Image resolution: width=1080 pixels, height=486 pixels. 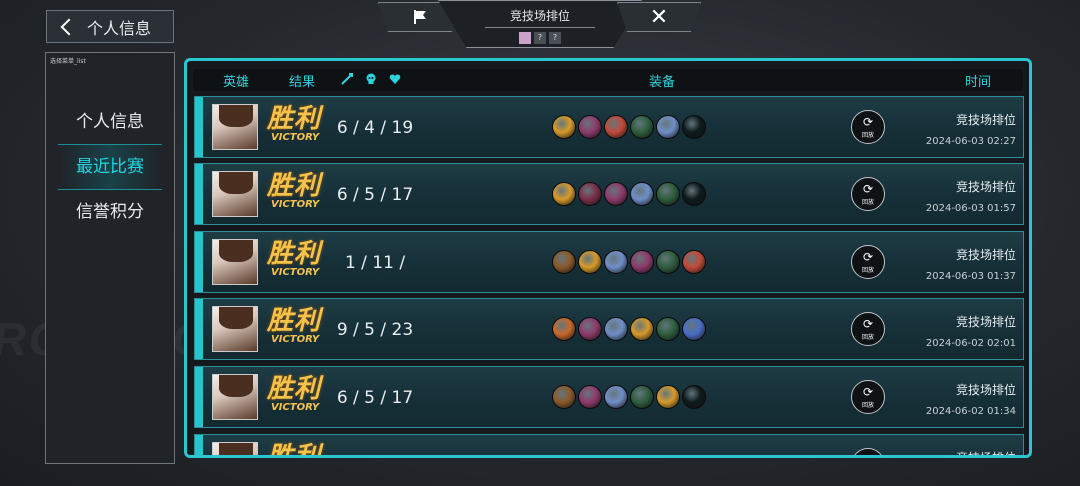 I want to click on match-time: 竞技场排位 2024-06-02 02:01, so click(x=971, y=331).